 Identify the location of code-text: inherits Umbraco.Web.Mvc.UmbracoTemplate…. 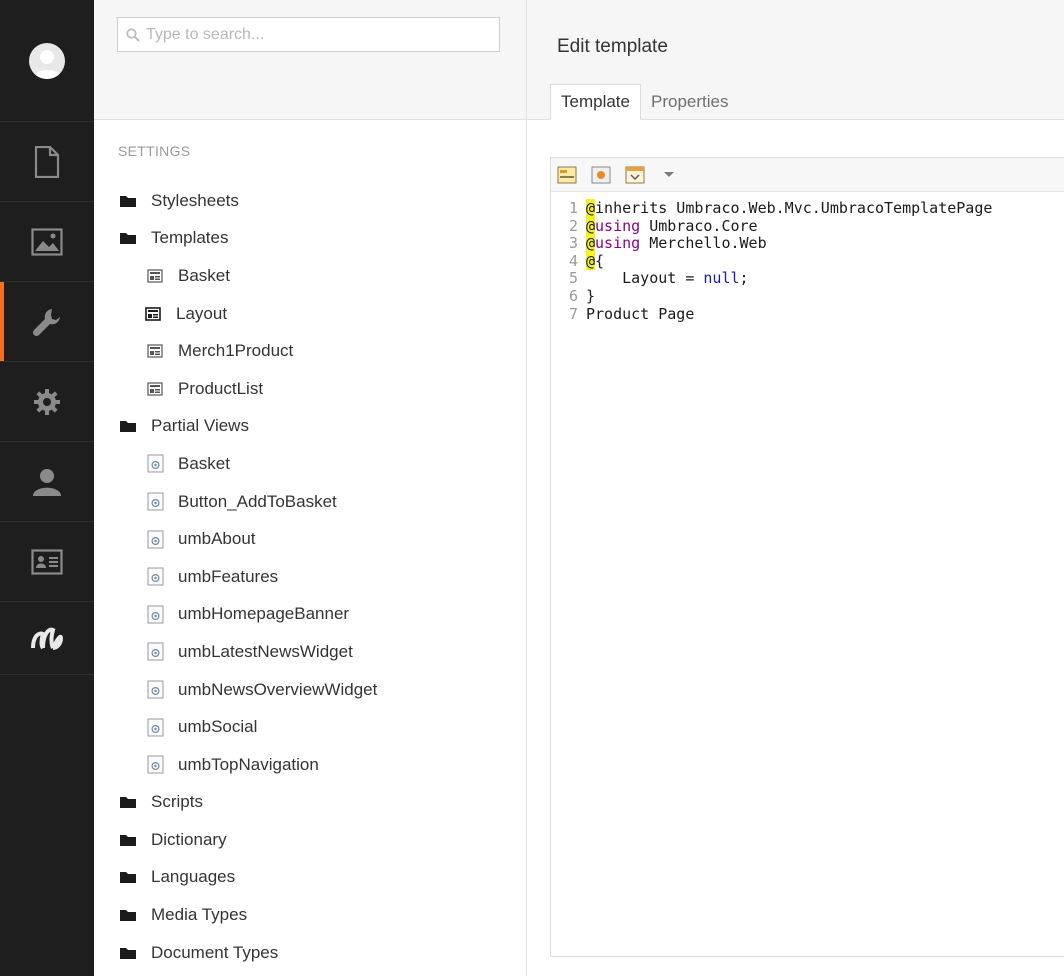
(794, 208).